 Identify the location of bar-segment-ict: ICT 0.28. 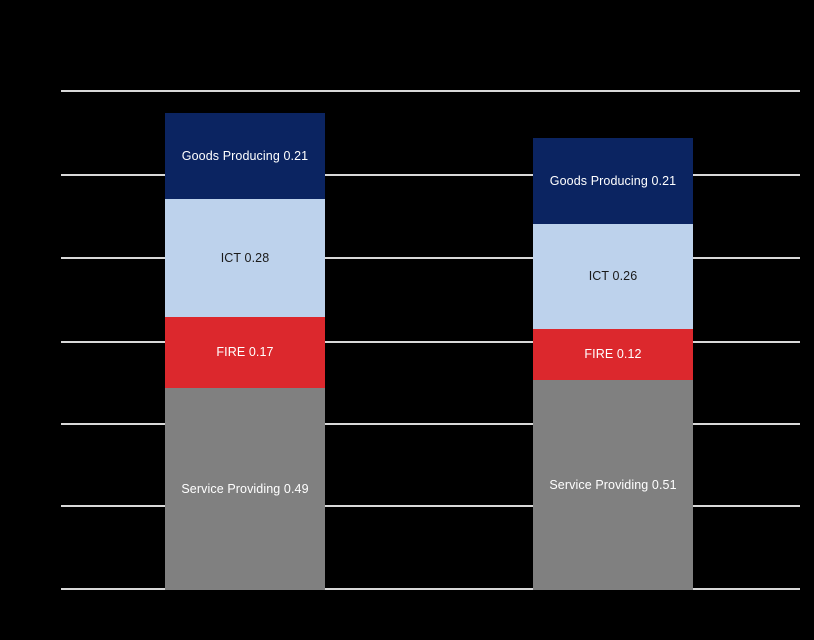
(245, 258).